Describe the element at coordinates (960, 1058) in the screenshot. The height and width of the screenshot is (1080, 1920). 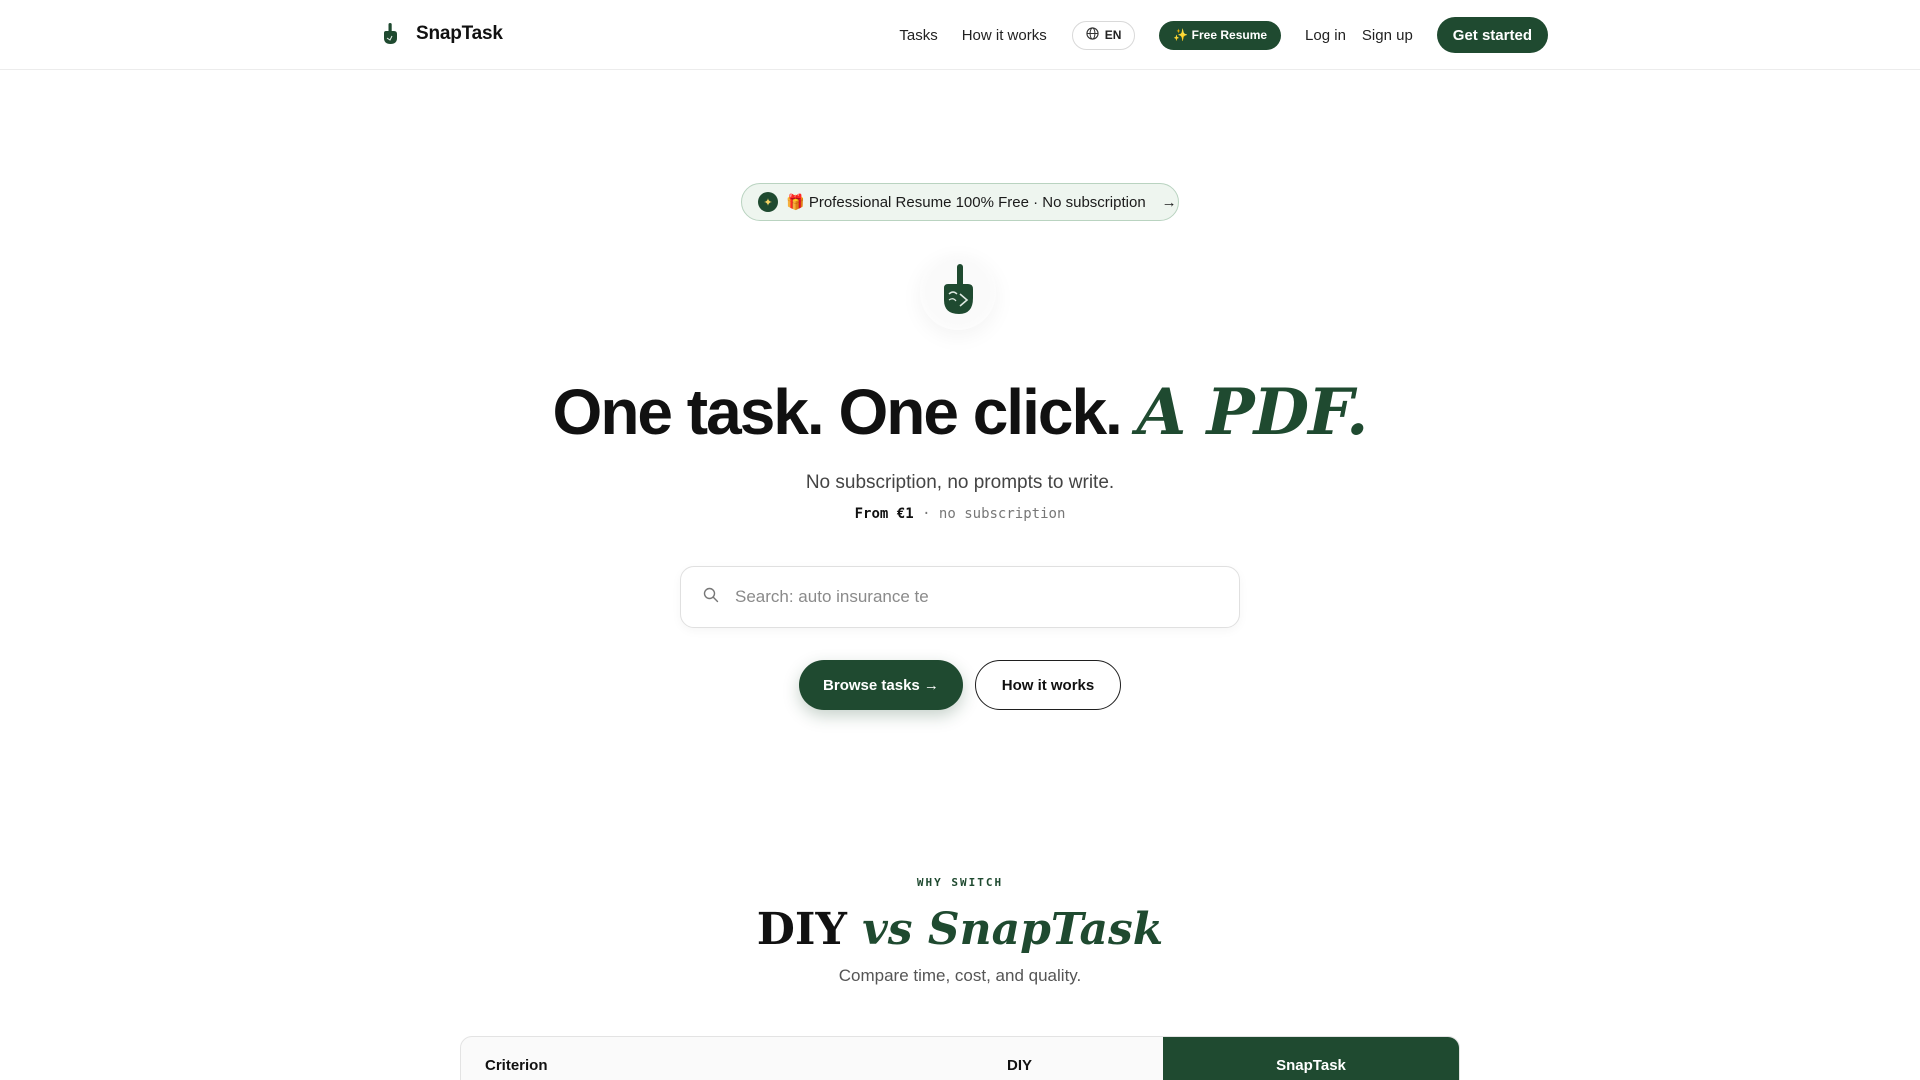
I see `comparison-table-header: Criterion DIY SnapTask` at that location.